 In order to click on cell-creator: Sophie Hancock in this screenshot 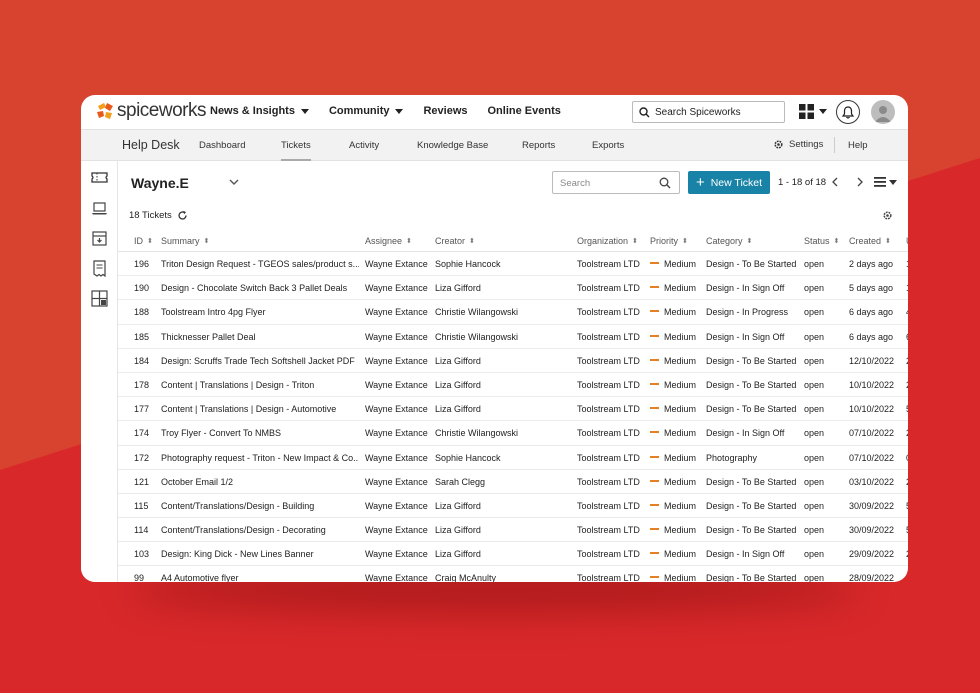, I will do `click(504, 458)`.